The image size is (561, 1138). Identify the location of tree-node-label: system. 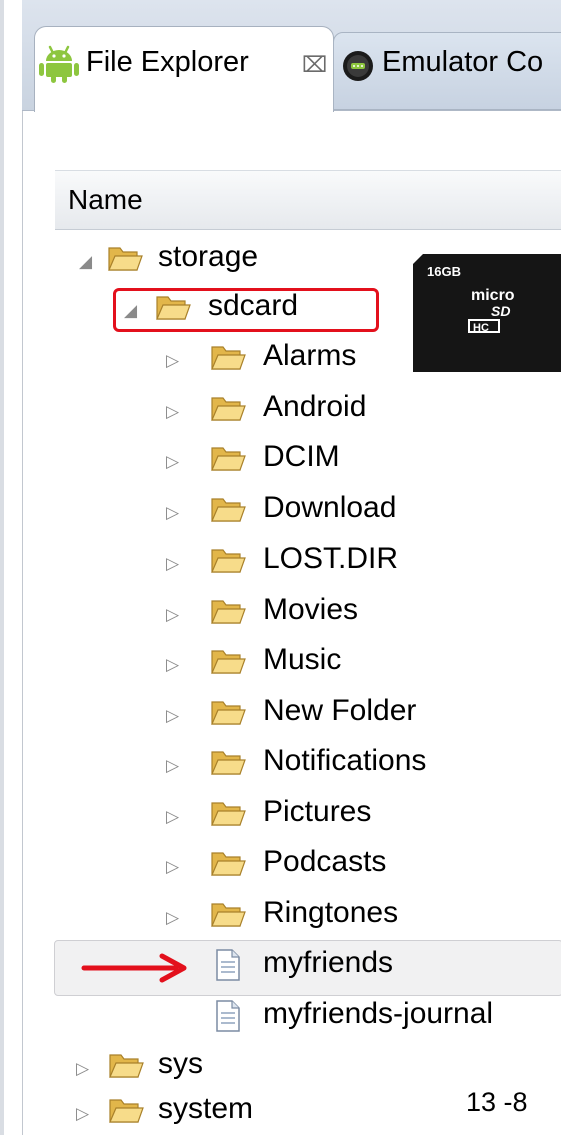
(206, 1108).